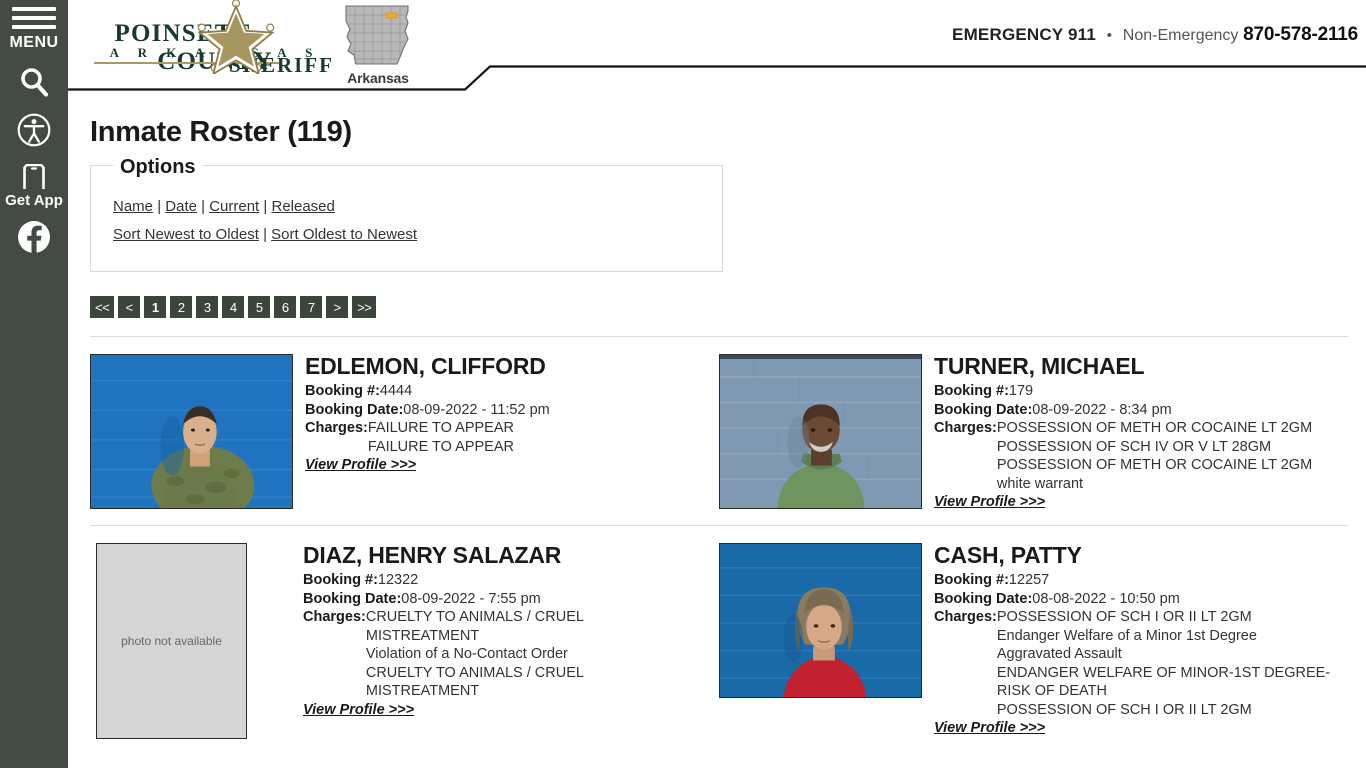  What do you see at coordinates (34, 20) in the screenshot?
I see `hamburger-icon` at bounding box center [34, 20].